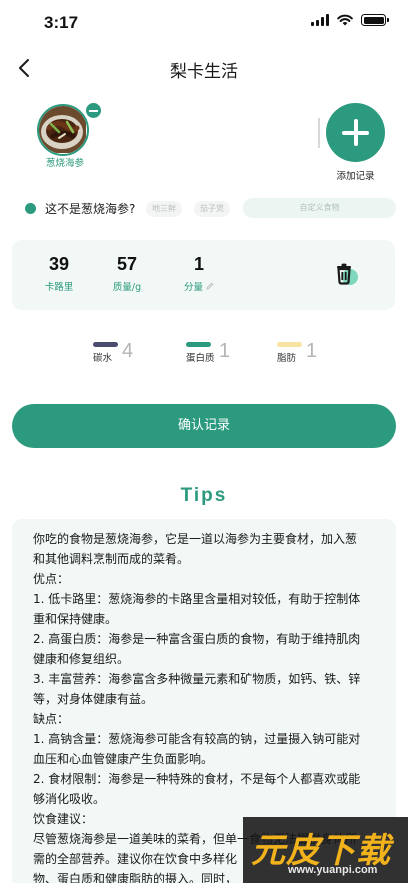 The width and height of the screenshot is (408, 883). Describe the element at coordinates (198, 264) in the screenshot. I see `portion-value: 1` at that location.